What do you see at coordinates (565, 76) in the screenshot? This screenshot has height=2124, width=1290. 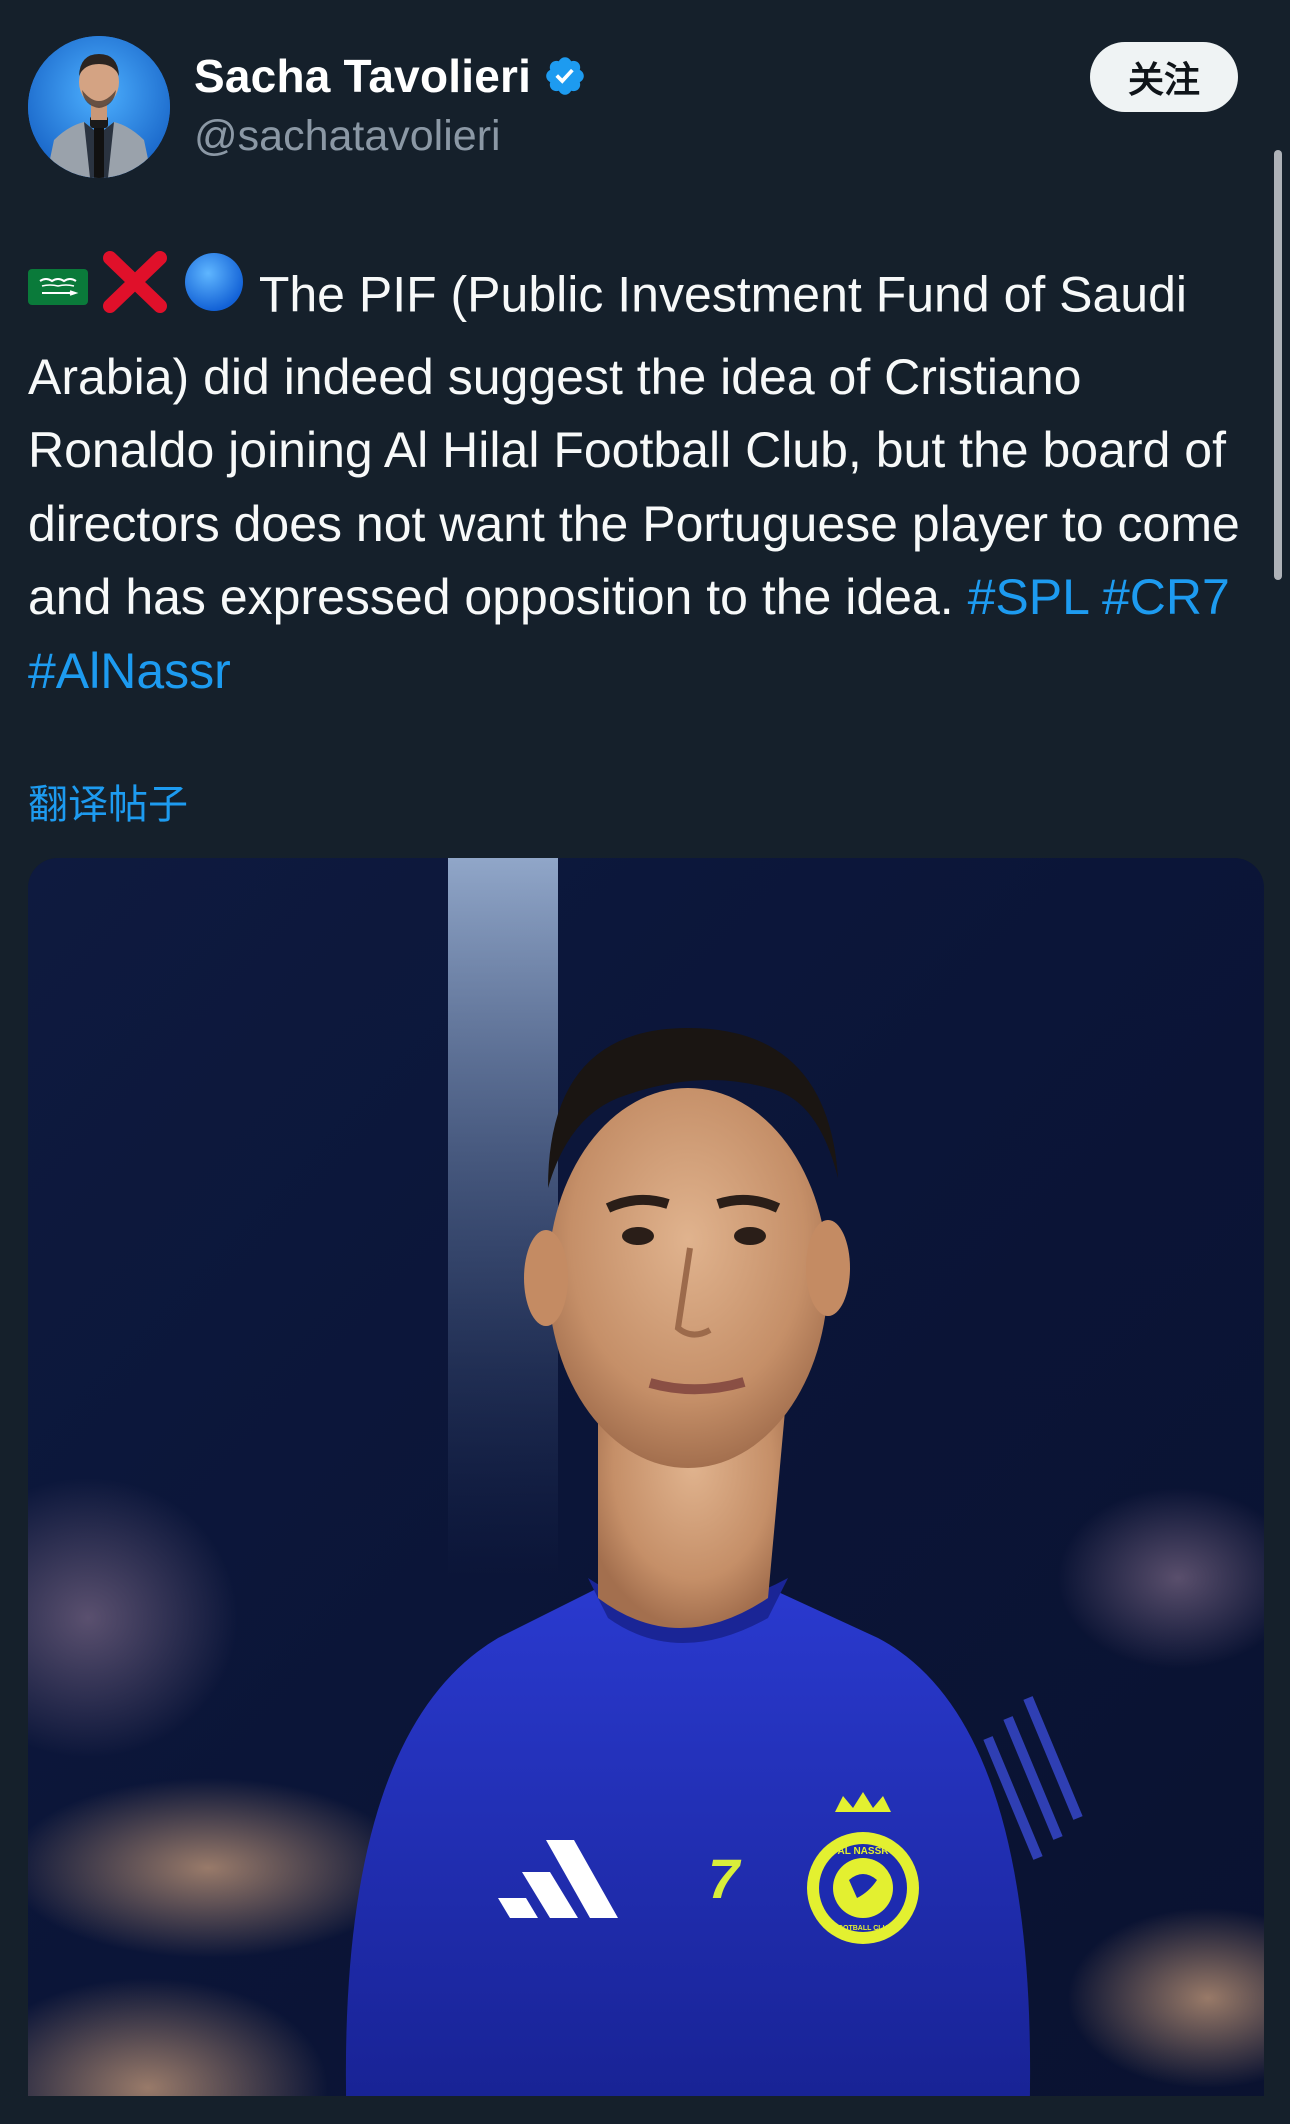 I see `verified-badge-icon` at bounding box center [565, 76].